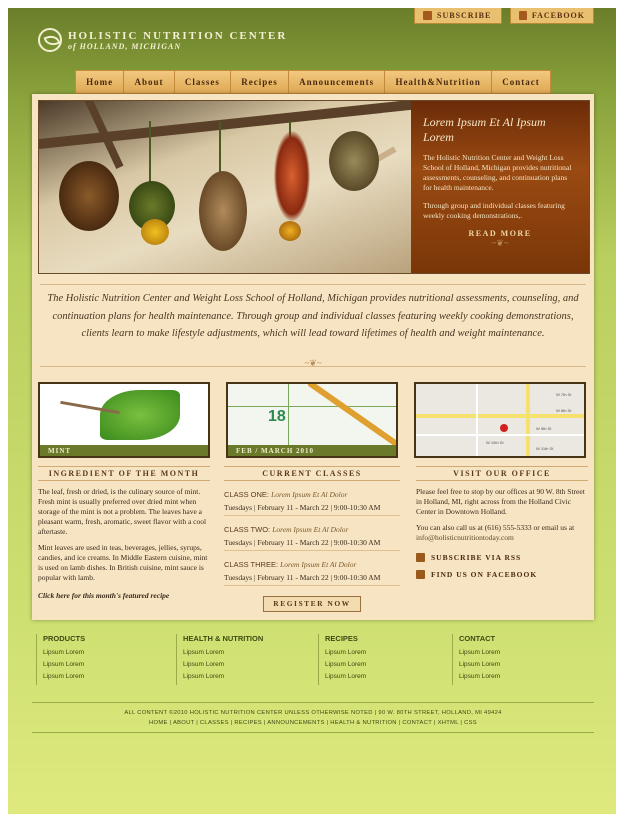 The height and width of the screenshot is (818, 640). Describe the element at coordinates (260, 82) in the screenshot. I see `nav-recipes: Recipes` at that location.